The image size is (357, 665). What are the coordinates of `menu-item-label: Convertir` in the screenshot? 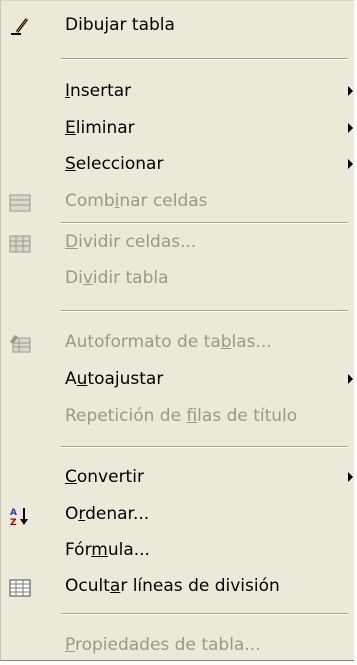 It's located at (104, 477).